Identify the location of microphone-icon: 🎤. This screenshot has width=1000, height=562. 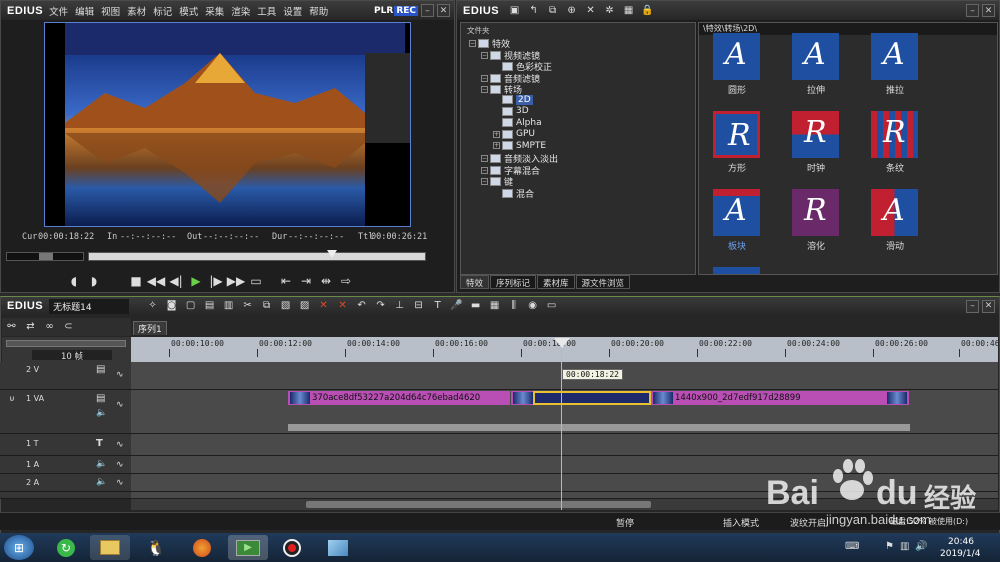
(456, 306).